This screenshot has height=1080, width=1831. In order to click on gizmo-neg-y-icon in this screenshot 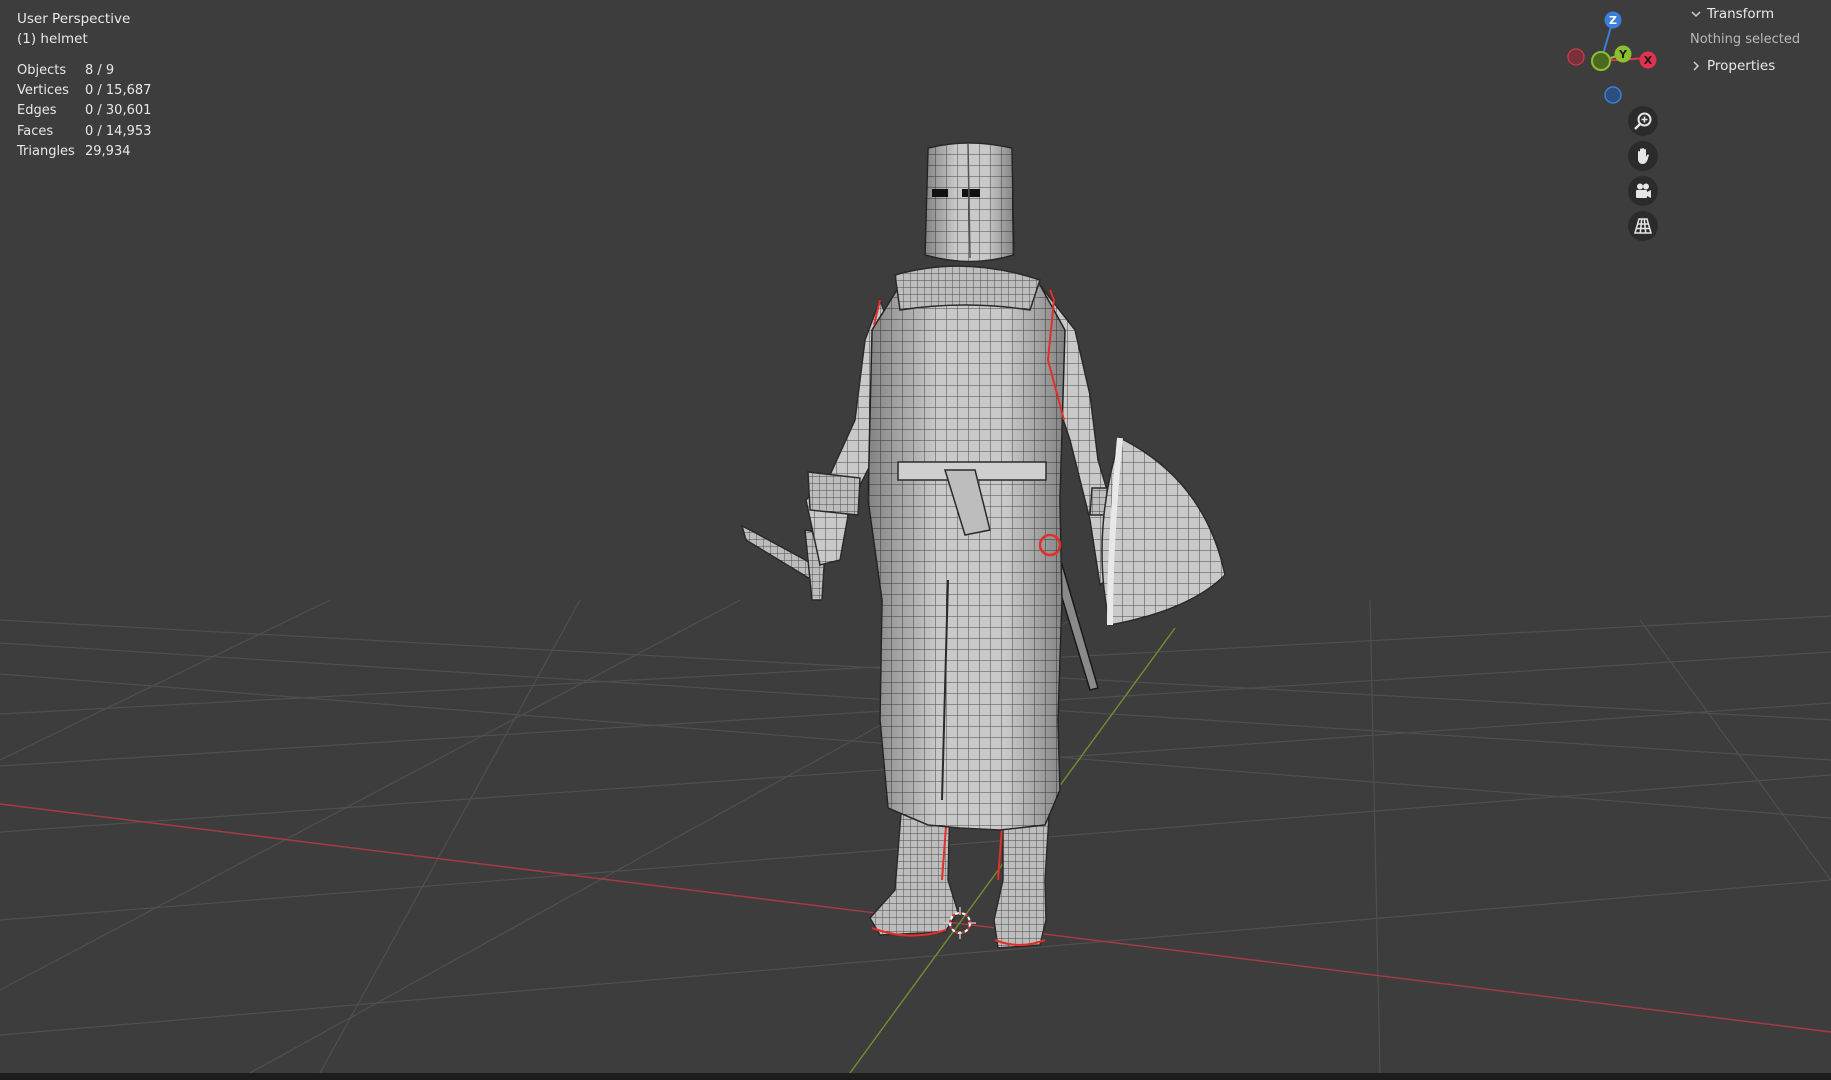, I will do `click(1601, 61)`.